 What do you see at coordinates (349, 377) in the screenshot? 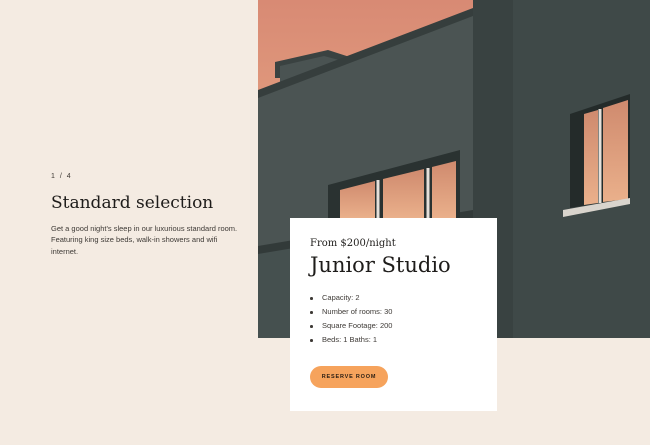
I see `reserve-room-button: RESERVE ROOM` at bounding box center [349, 377].